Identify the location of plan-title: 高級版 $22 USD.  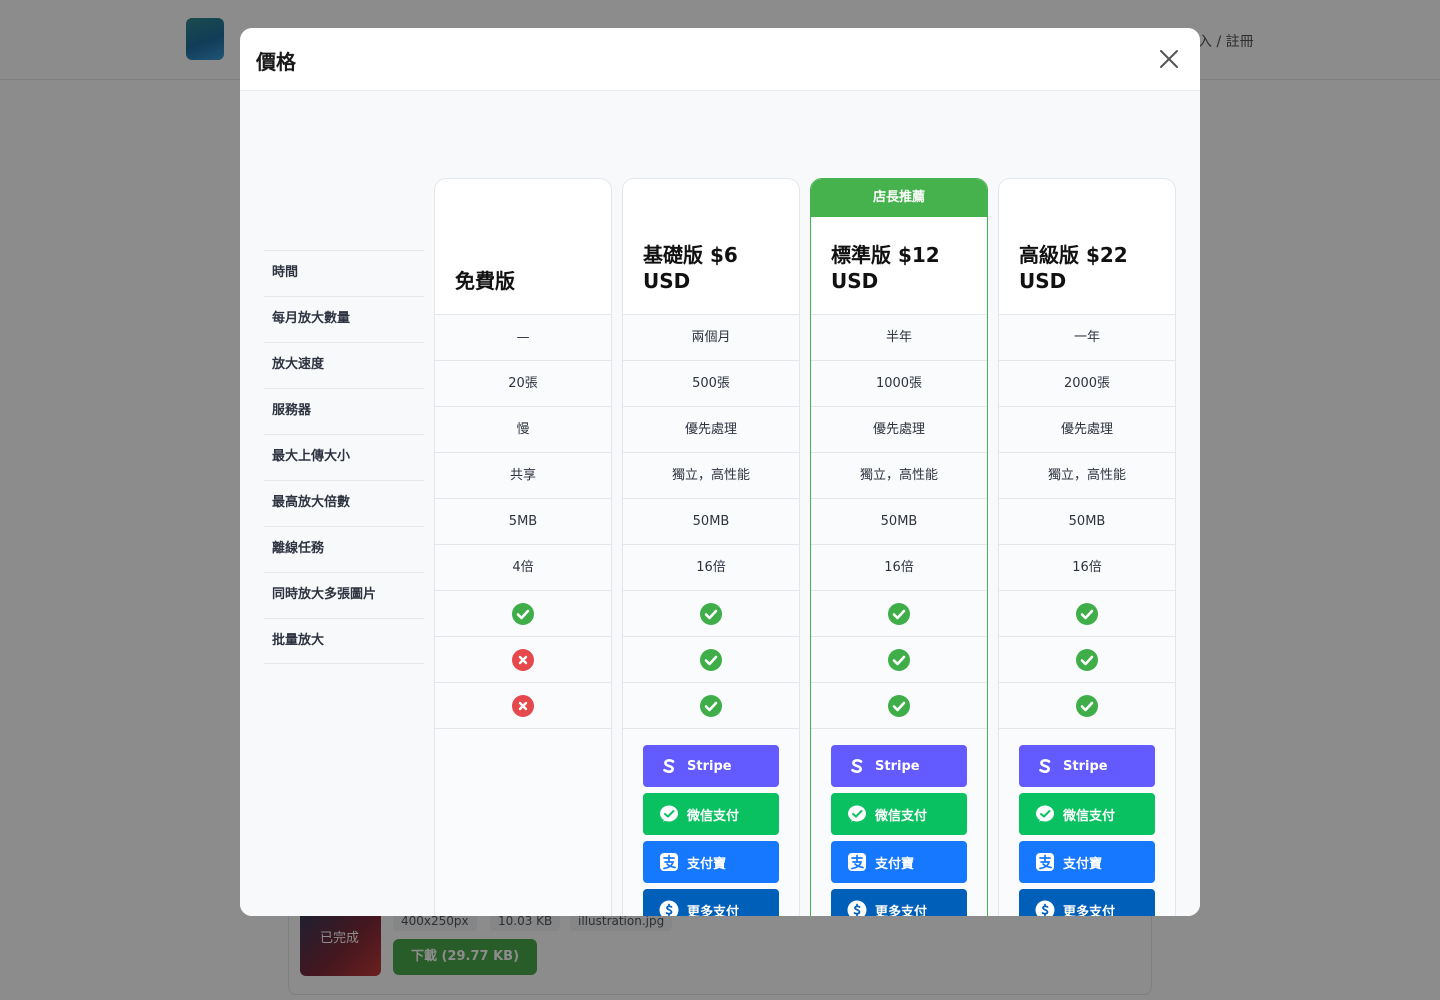
(1073, 268).